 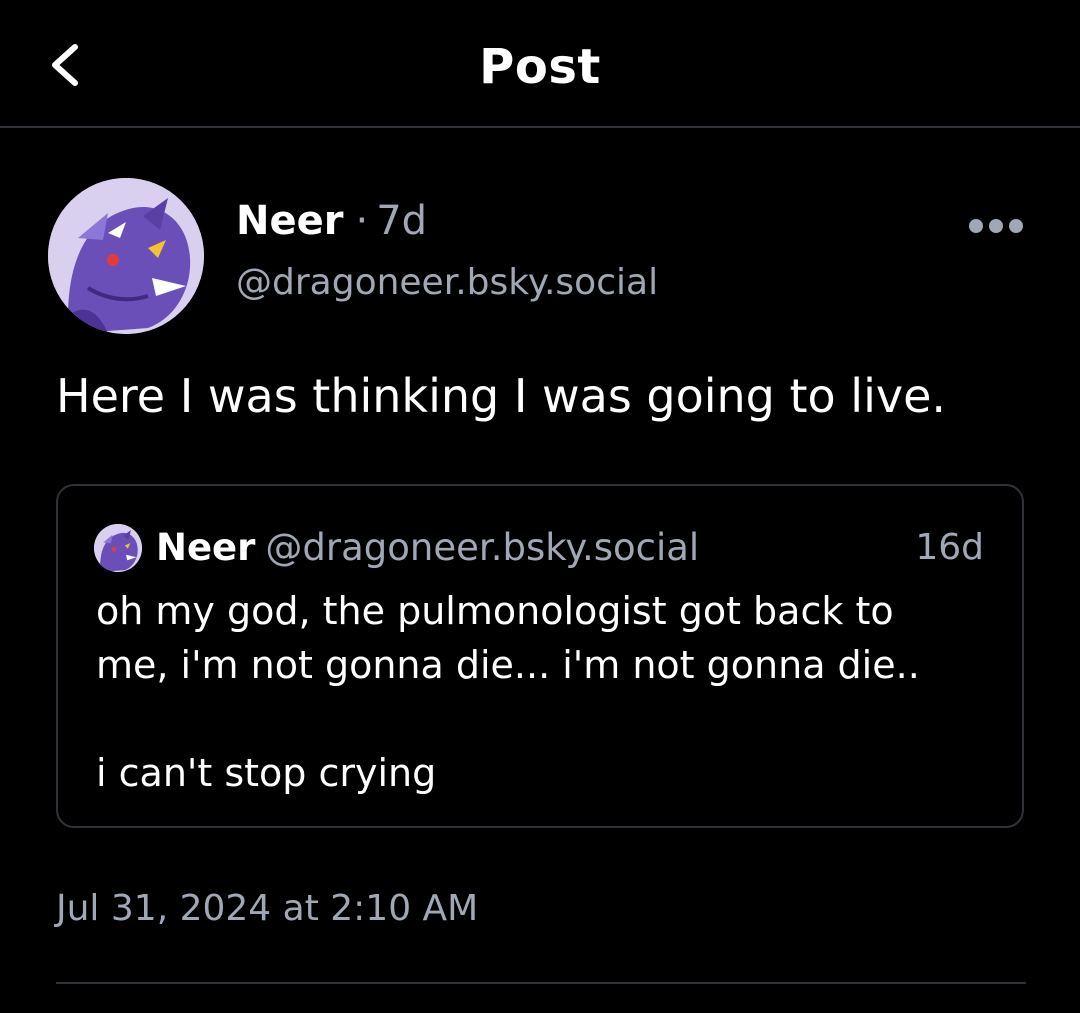 I want to click on quote-author-name: Neer, so click(x=206, y=547).